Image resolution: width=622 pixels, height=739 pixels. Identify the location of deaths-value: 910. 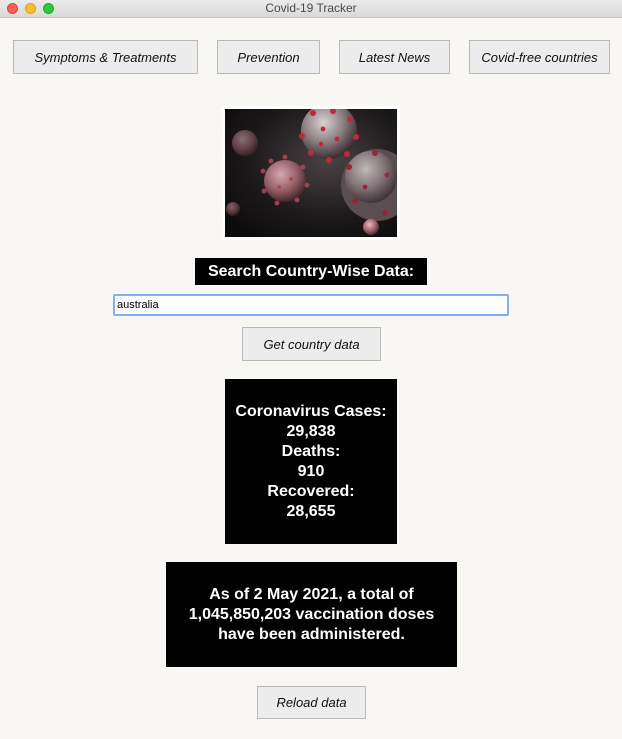
(311, 471).